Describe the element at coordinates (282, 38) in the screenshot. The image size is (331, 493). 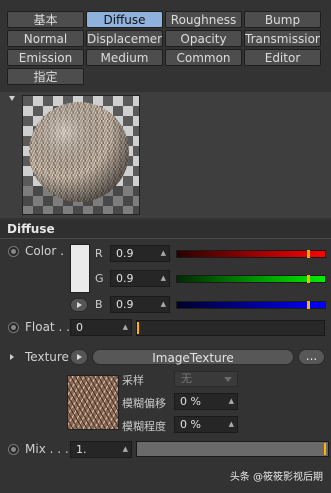
I see `tab-1-3: Transmission` at that location.